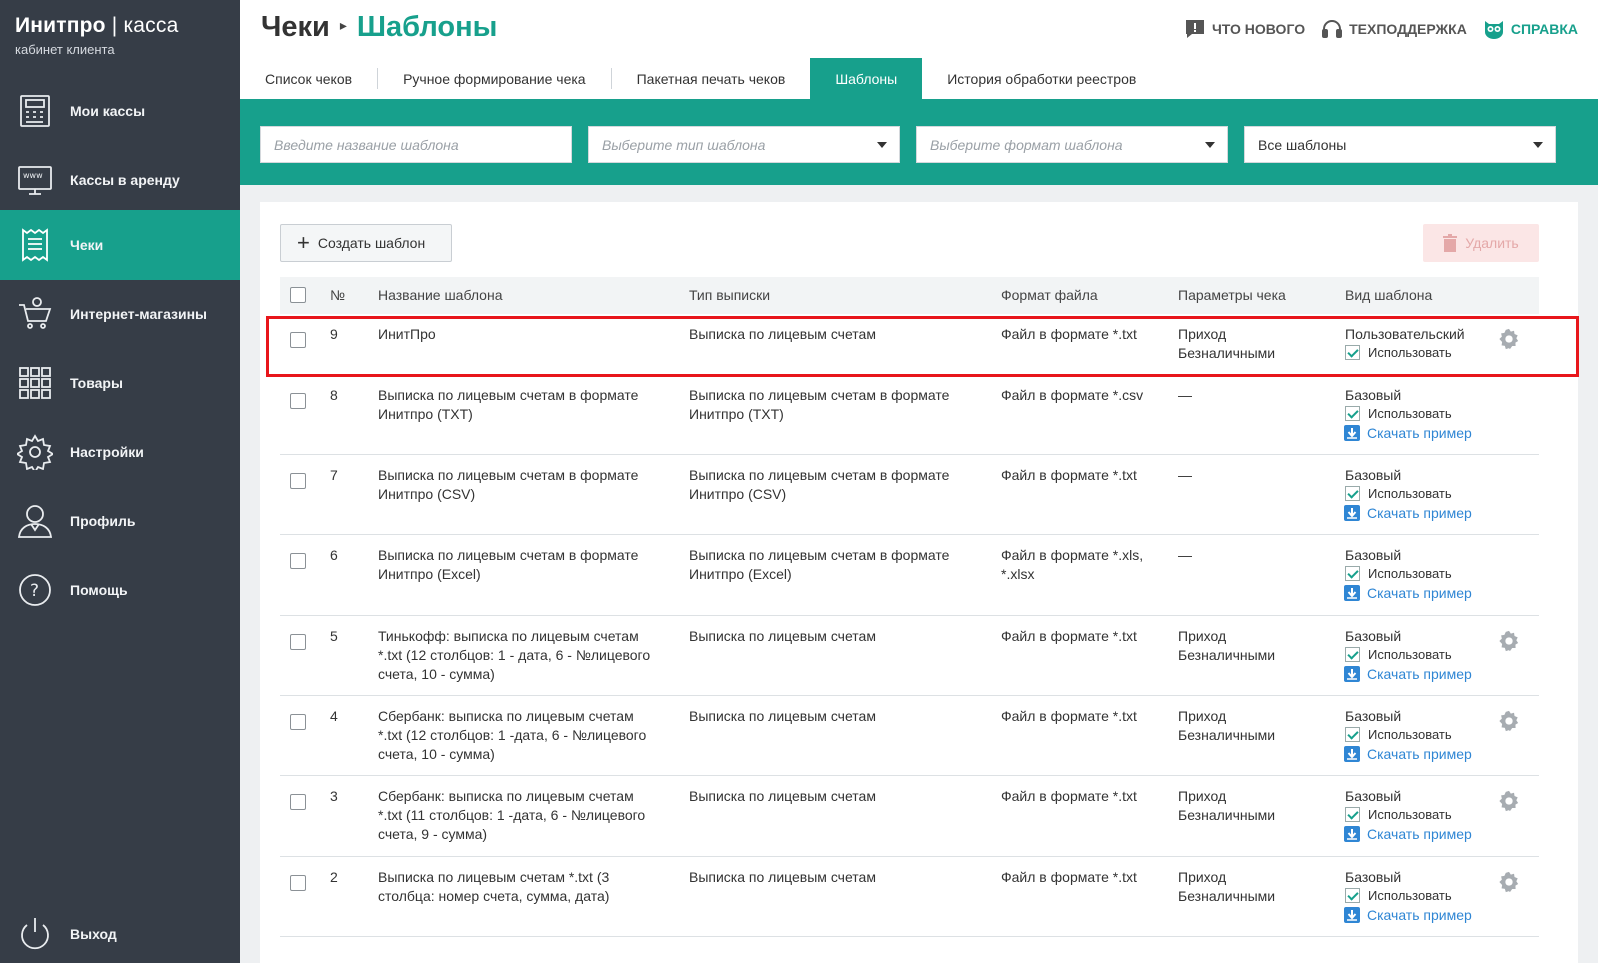 This screenshot has width=1598, height=963. What do you see at coordinates (1394, 29) in the screenshot?
I see `support-link: ТЕХПОДДЕРЖКА` at bounding box center [1394, 29].